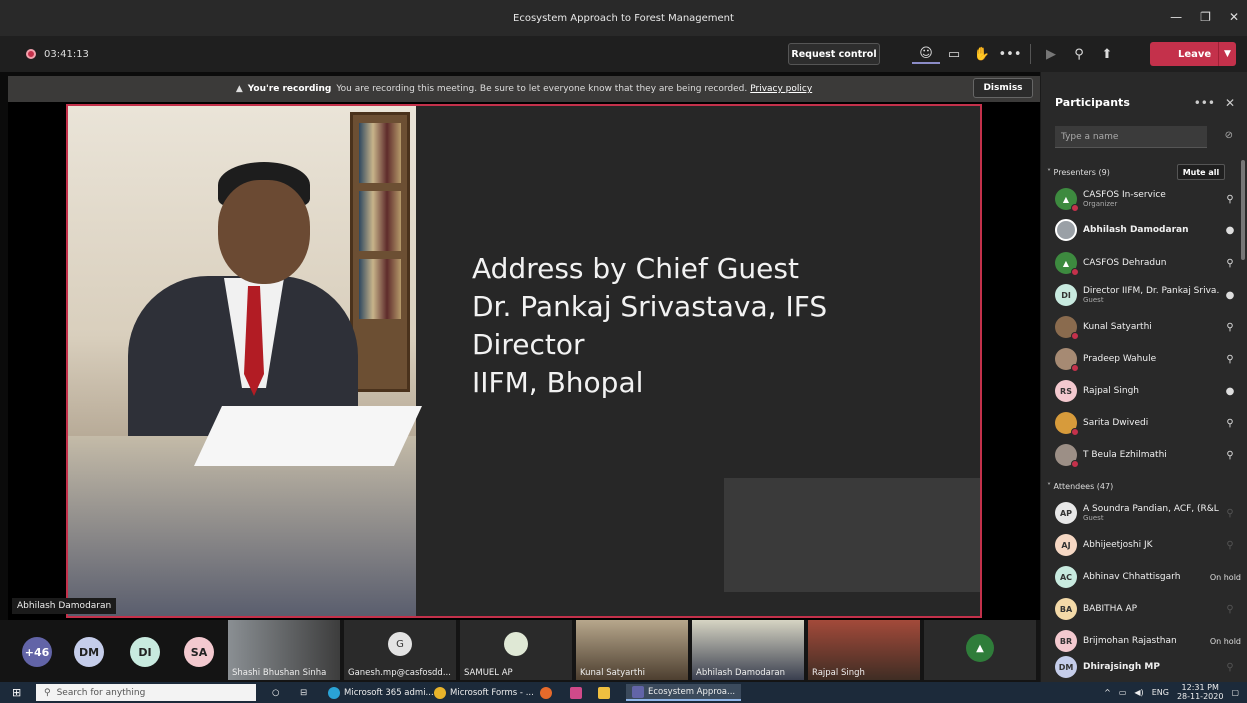 Image resolution: width=1247 pixels, height=703 pixels. I want to click on tile-name: Abhilash Damodaran, so click(740, 673).